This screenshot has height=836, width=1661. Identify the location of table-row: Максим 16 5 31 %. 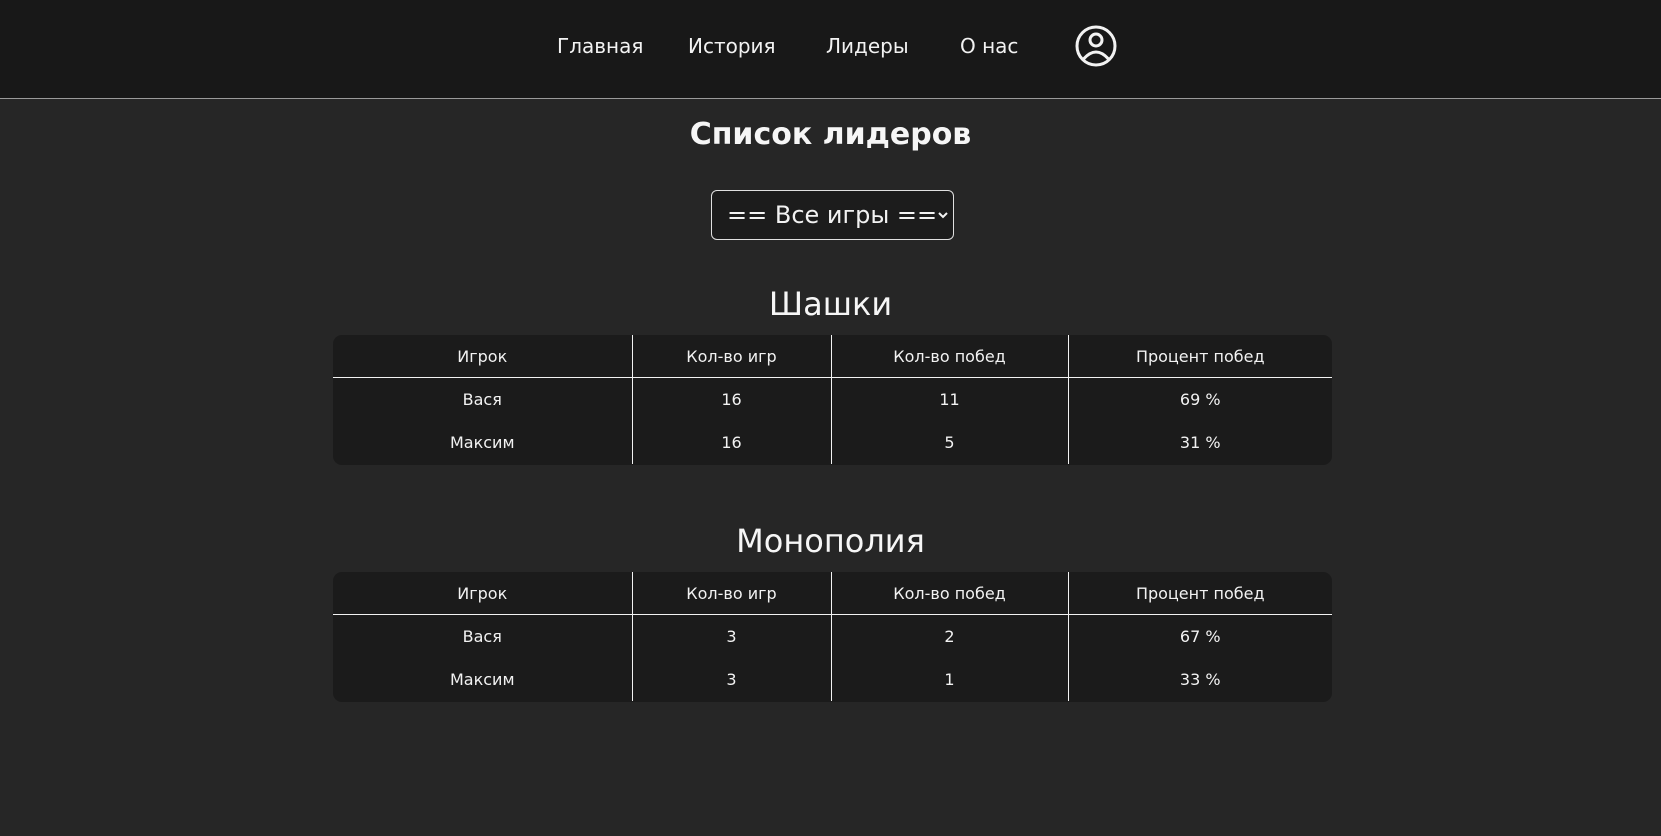
(832, 442).